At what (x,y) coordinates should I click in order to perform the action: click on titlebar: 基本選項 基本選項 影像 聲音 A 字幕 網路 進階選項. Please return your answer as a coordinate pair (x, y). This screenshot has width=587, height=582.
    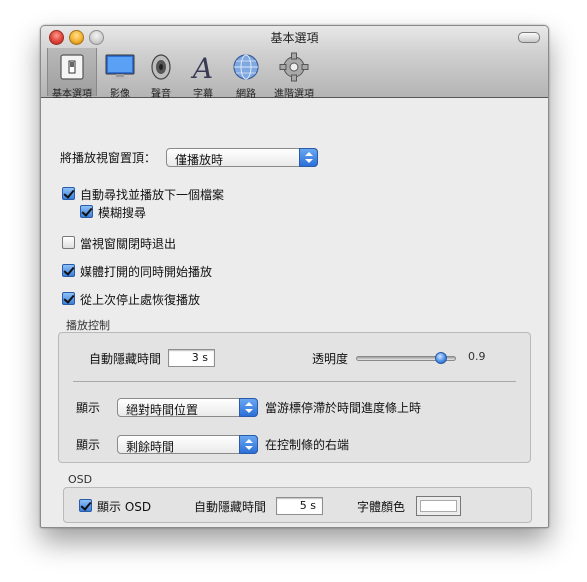
    Looking at the image, I should click on (294, 63).